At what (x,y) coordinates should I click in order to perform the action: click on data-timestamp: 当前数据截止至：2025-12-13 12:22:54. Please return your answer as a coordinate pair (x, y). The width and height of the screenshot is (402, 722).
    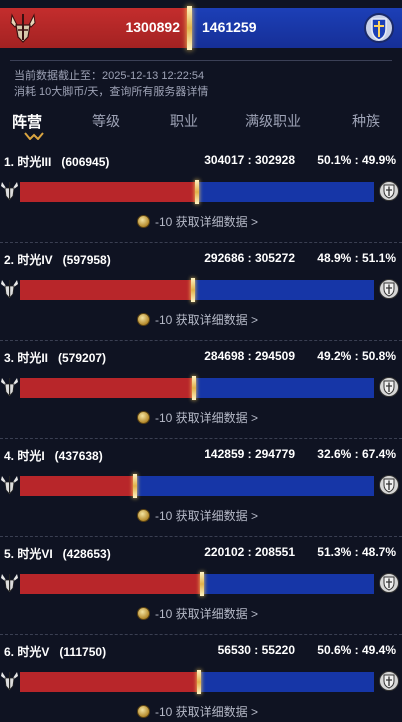
    Looking at the image, I should click on (109, 76).